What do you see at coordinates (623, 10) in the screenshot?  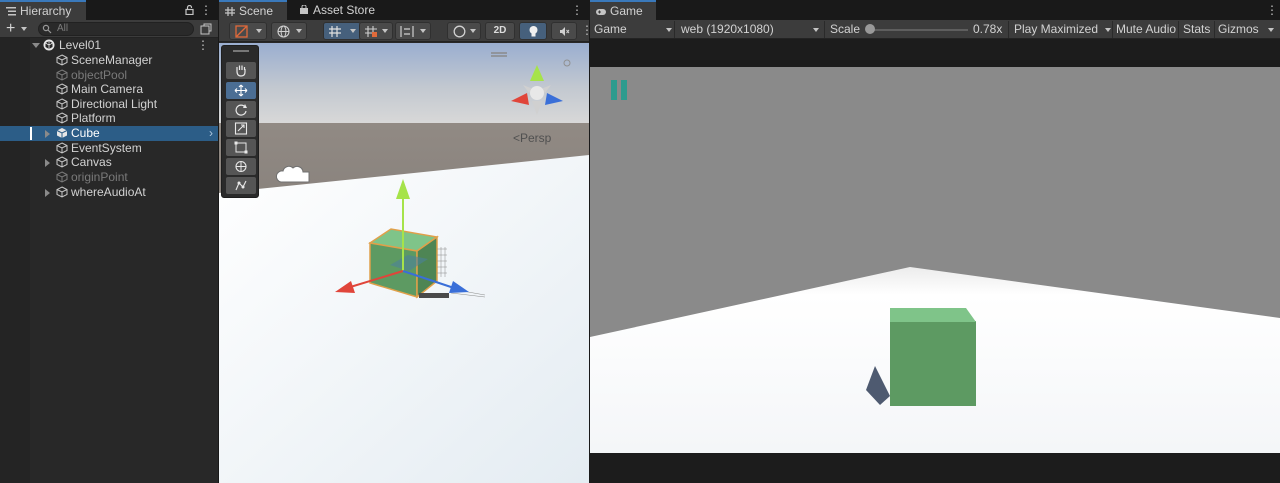 I see `tab-game: Game` at bounding box center [623, 10].